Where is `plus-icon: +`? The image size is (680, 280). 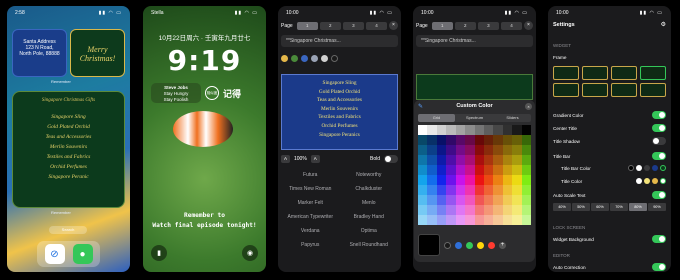 plus-icon: + is located at coordinates (502, 245).